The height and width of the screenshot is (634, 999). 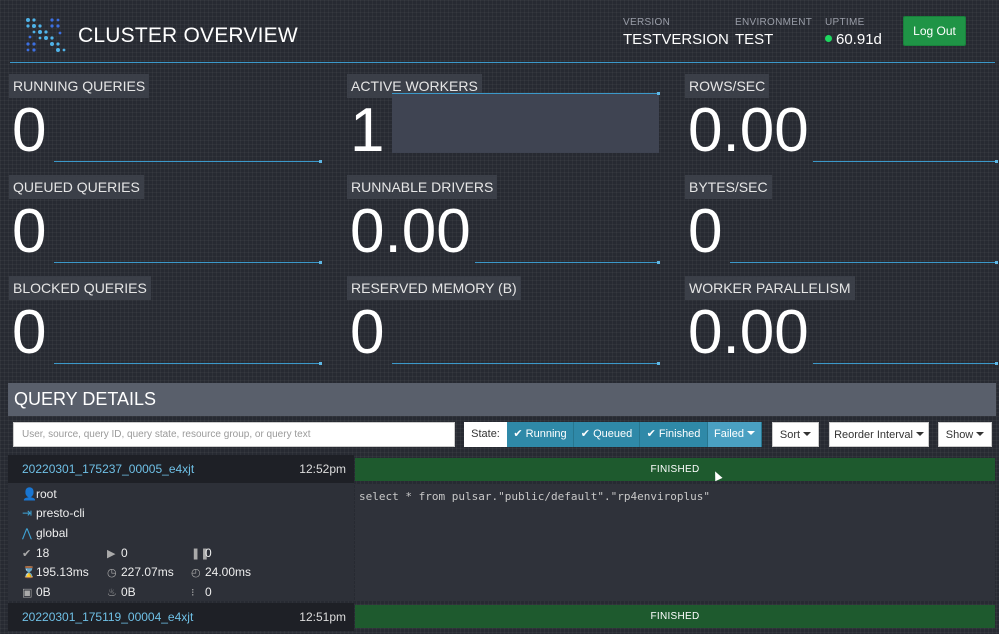 I want to click on play-icon: ▶, so click(x=111, y=554).